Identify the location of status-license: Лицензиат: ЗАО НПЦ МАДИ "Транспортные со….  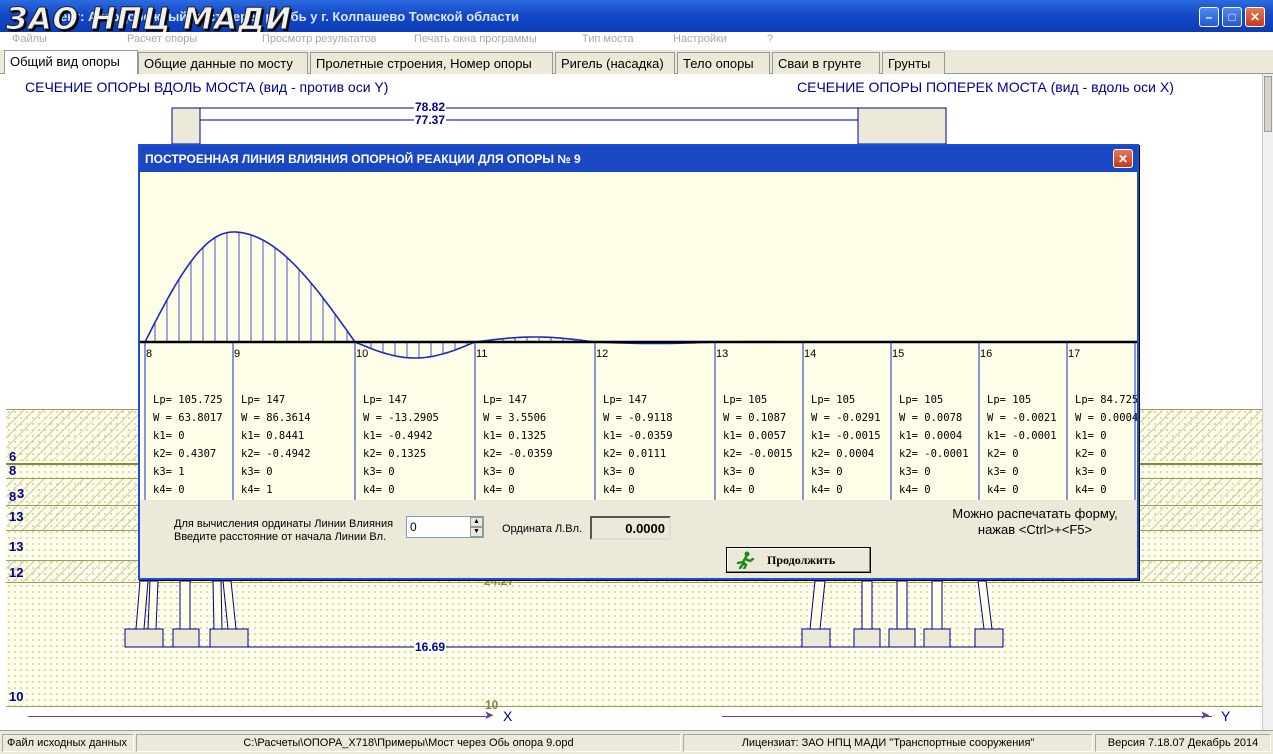
(888, 743).